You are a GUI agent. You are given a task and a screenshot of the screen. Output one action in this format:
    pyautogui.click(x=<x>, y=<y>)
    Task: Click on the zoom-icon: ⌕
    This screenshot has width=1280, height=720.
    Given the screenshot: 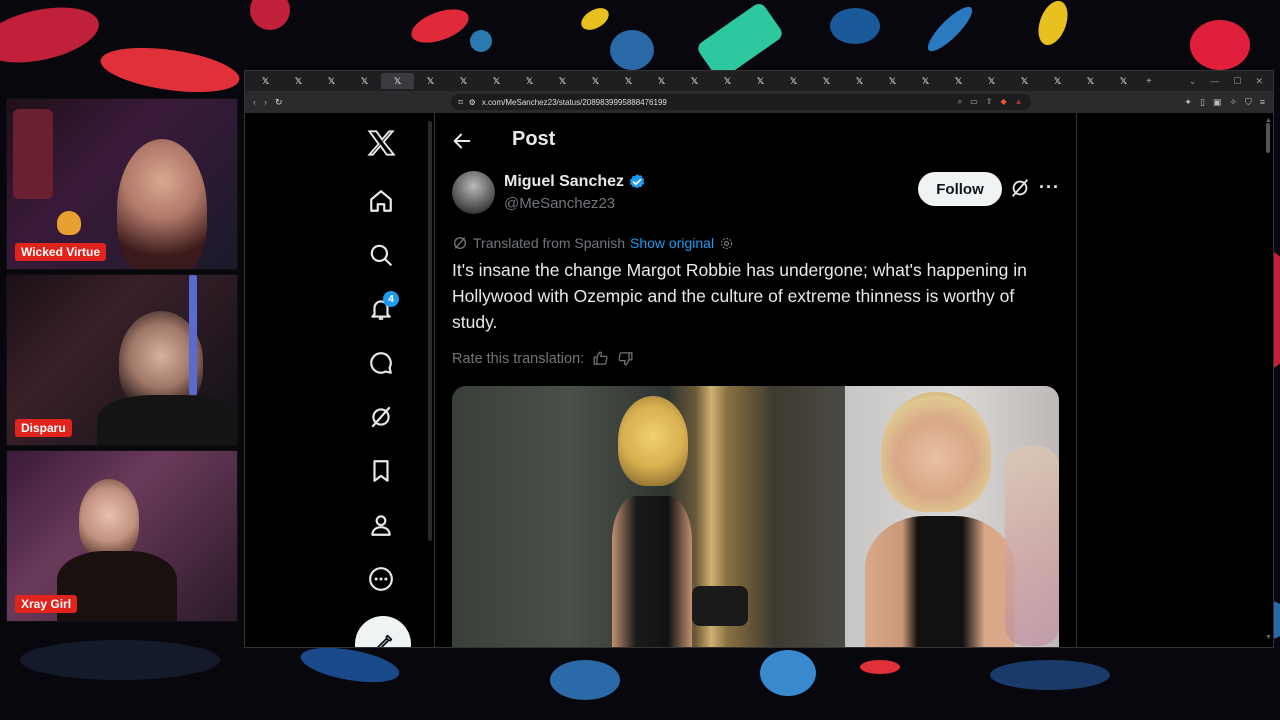 What is the action you would take?
    pyautogui.click(x=960, y=102)
    